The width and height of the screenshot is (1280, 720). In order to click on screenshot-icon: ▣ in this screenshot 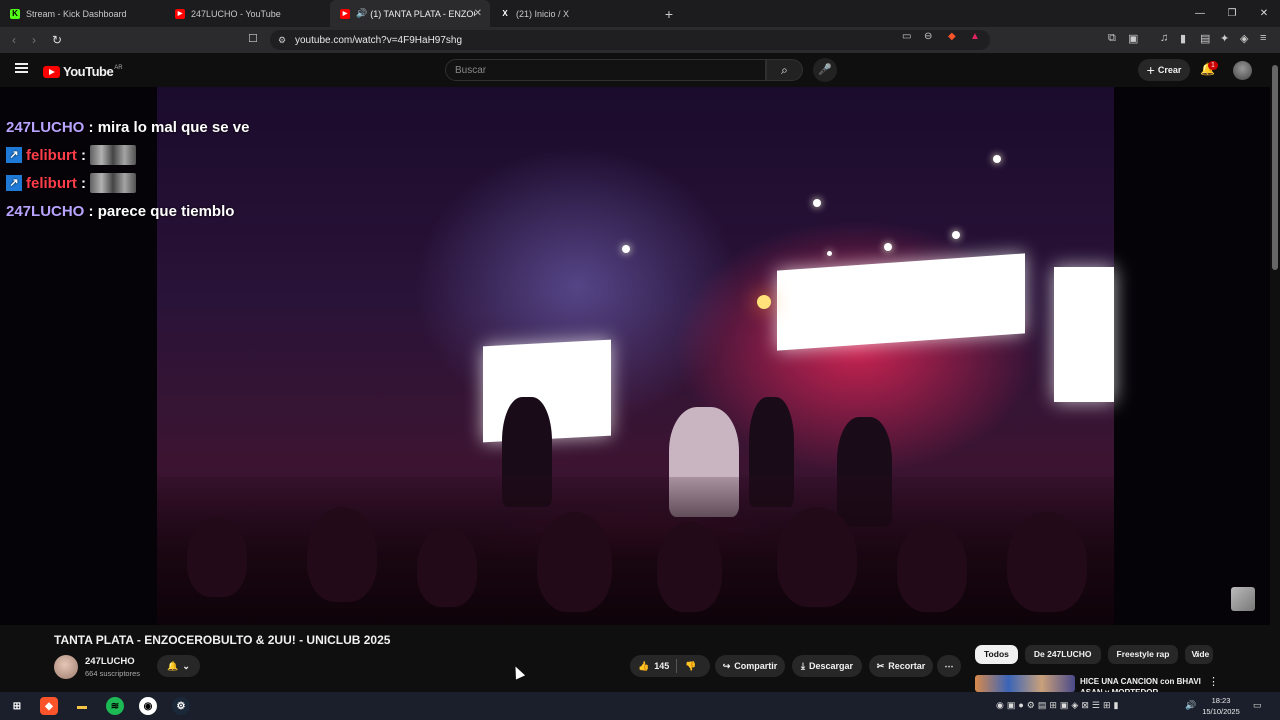, I will do `click(1133, 38)`.